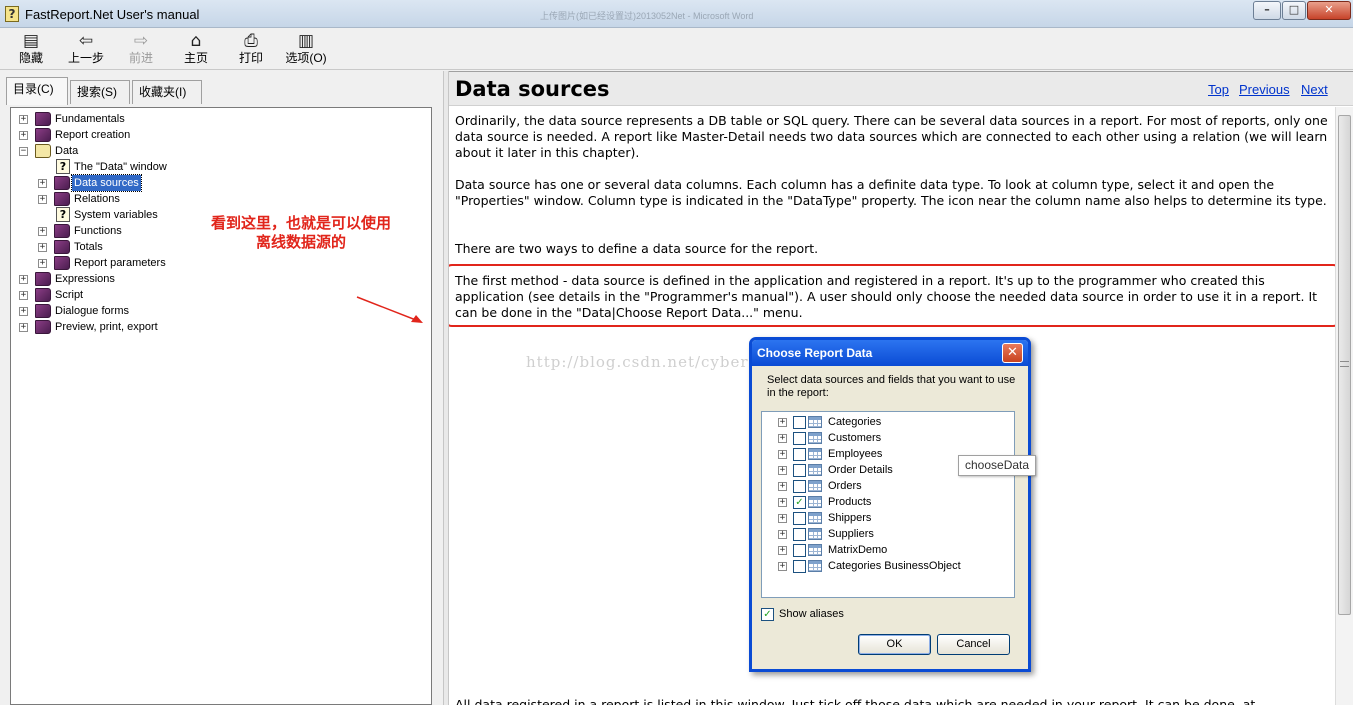  Describe the element at coordinates (887, 566) in the screenshot. I see `list-item: + Categories BusinessObject` at that location.